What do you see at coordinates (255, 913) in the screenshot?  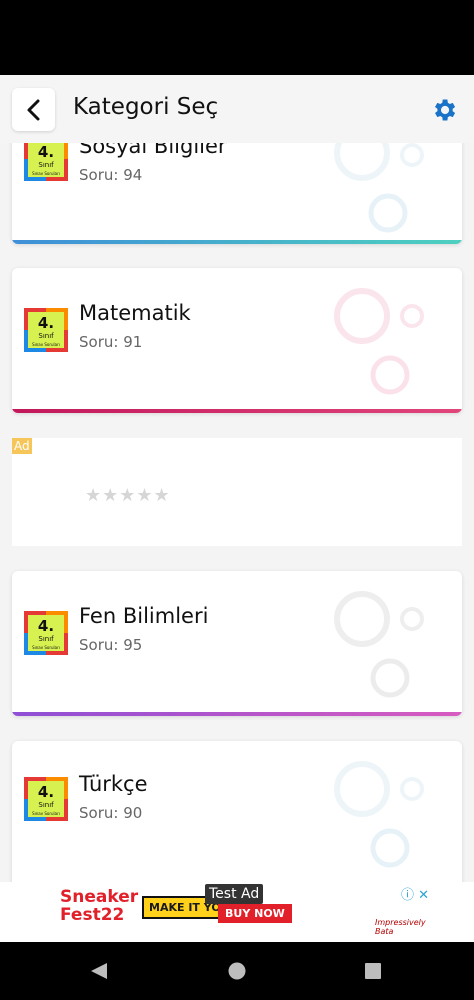 I see `ad-cta-button: BUY NOW` at bounding box center [255, 913].